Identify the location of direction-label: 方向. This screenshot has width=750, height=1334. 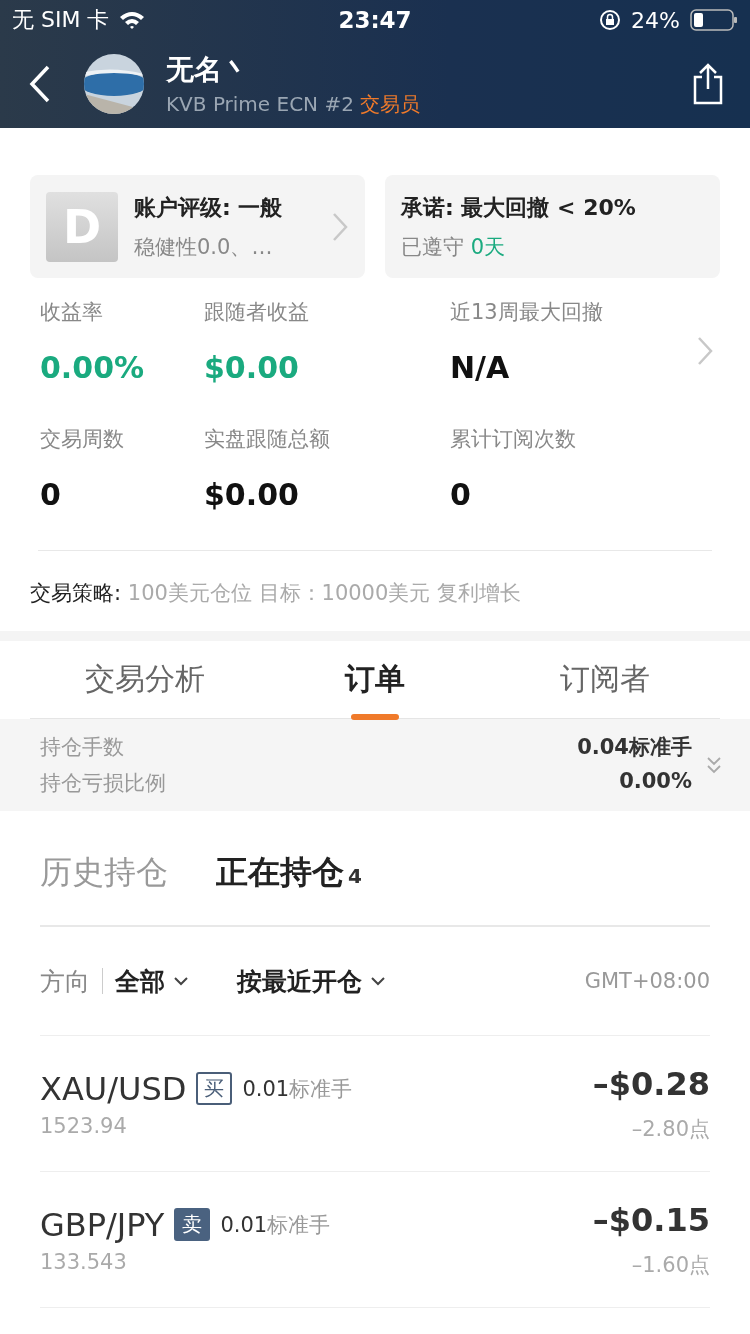
(65, 981).